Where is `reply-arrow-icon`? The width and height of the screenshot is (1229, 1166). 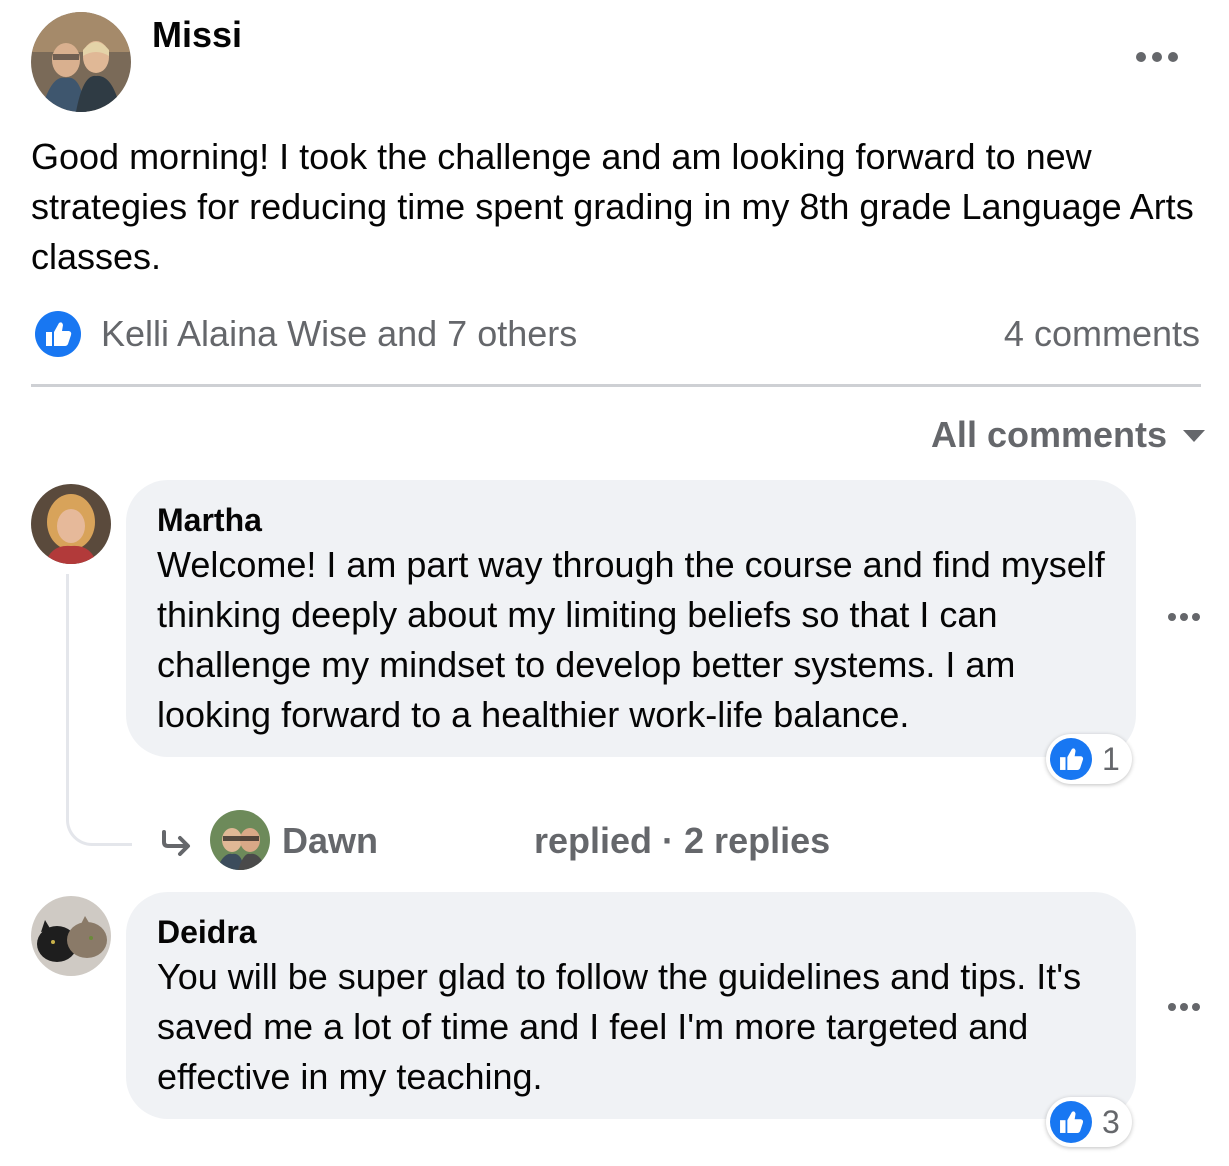 reply-arrow-icon is located at coordinates (176, 843).